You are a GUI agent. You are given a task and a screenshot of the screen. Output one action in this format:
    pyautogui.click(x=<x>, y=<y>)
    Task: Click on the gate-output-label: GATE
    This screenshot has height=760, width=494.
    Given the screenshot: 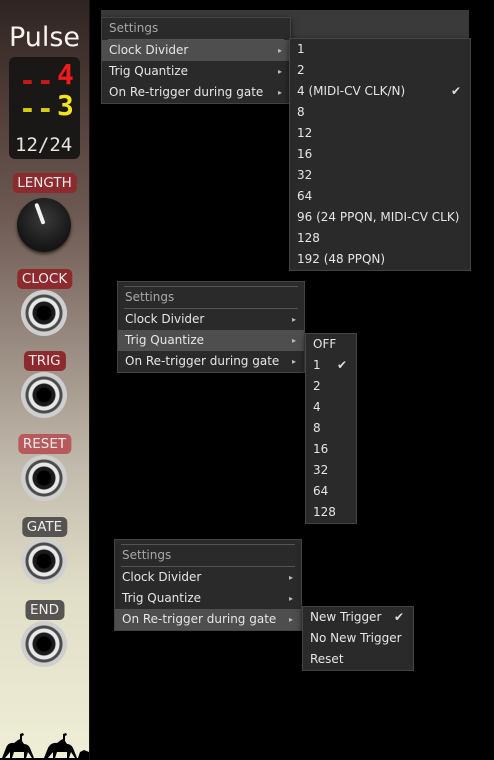 What is the action you would take?
    pyautogui.click(x=44, y=527)
    